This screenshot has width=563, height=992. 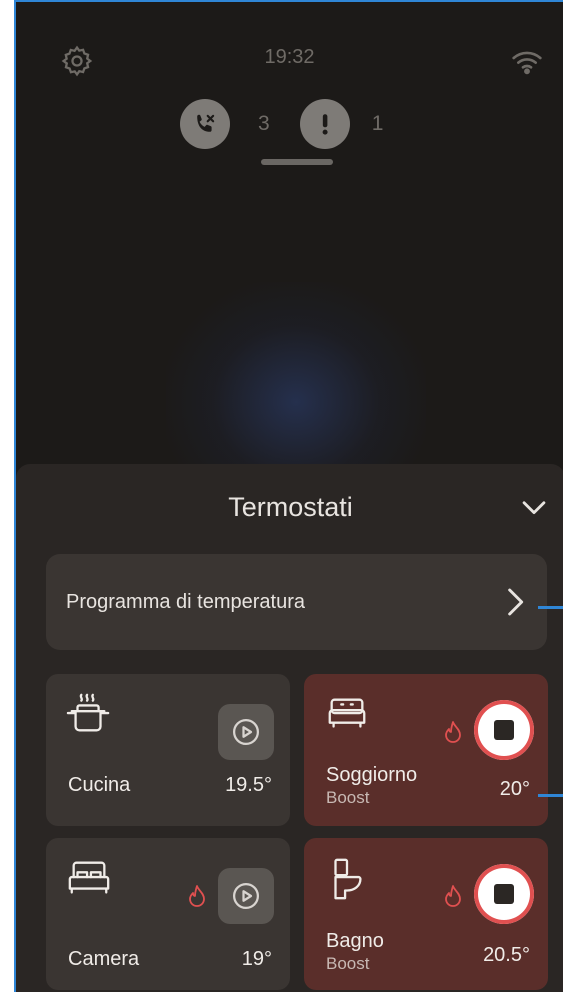 I want to click on alert-count: 1, so click(x=377, y=123).